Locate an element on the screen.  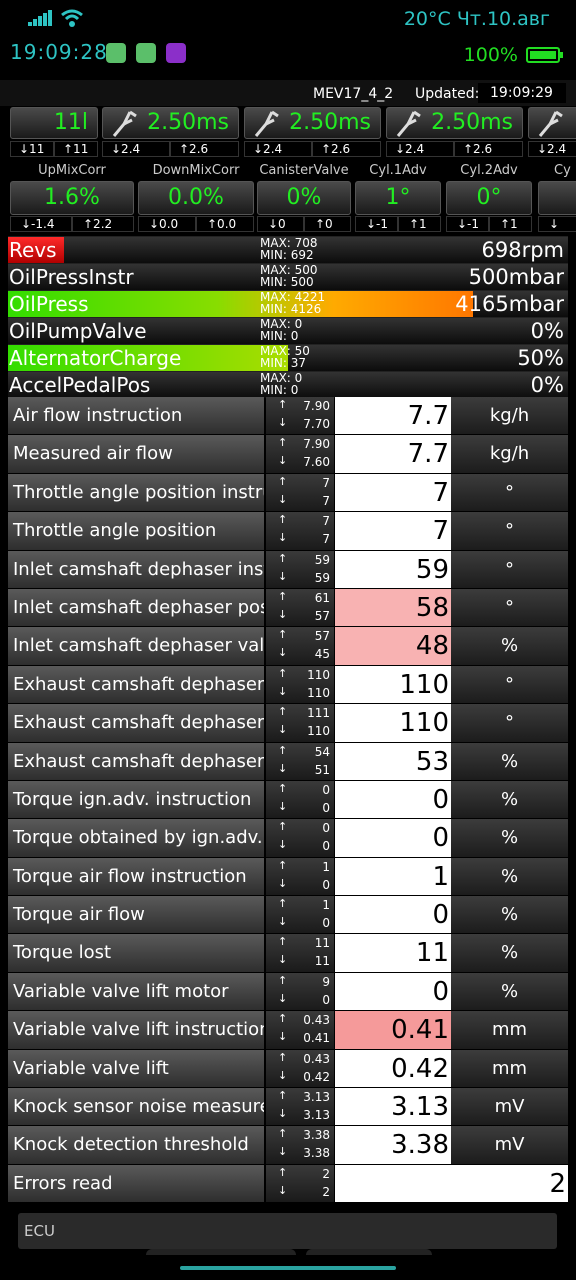
bar-name: OilPress is located at coordinates (49, 304).